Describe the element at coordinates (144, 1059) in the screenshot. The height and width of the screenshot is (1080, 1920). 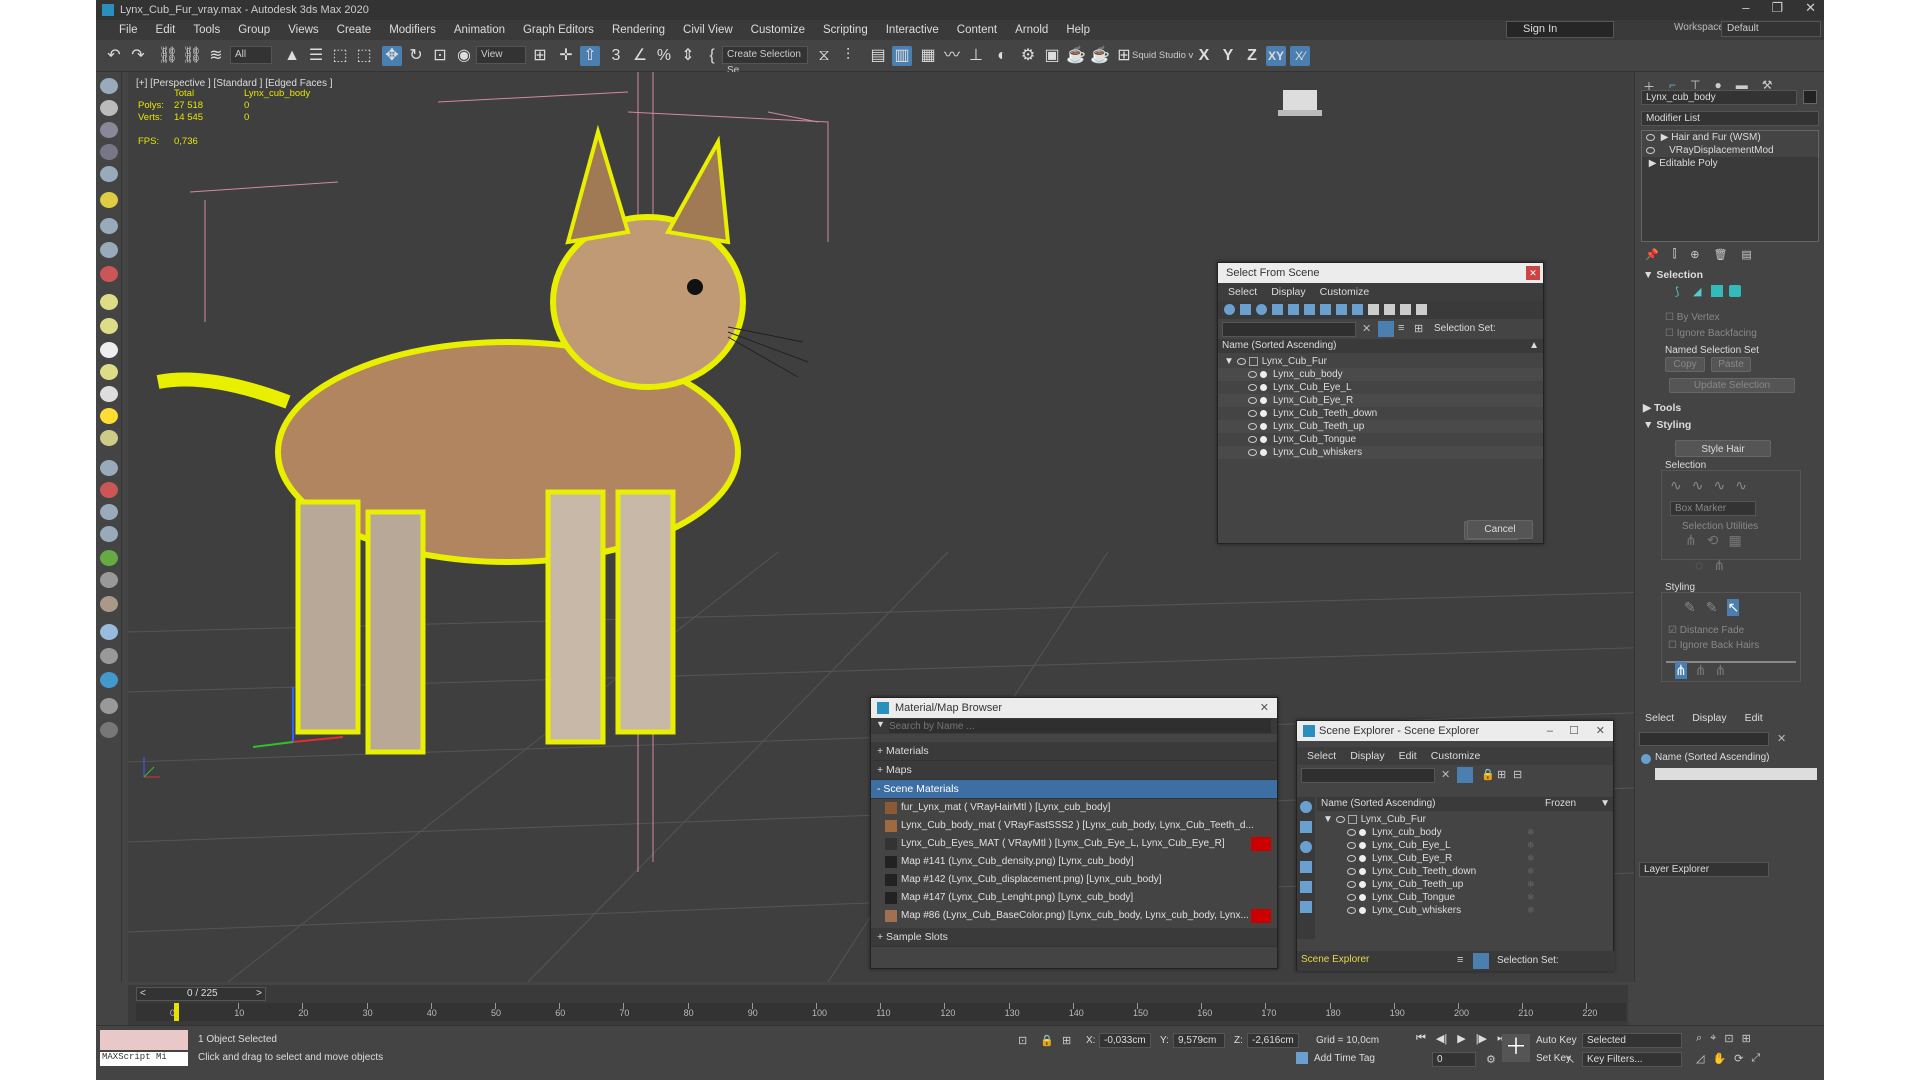
I see `maxscript-input: MAXScript Mi` at that location.